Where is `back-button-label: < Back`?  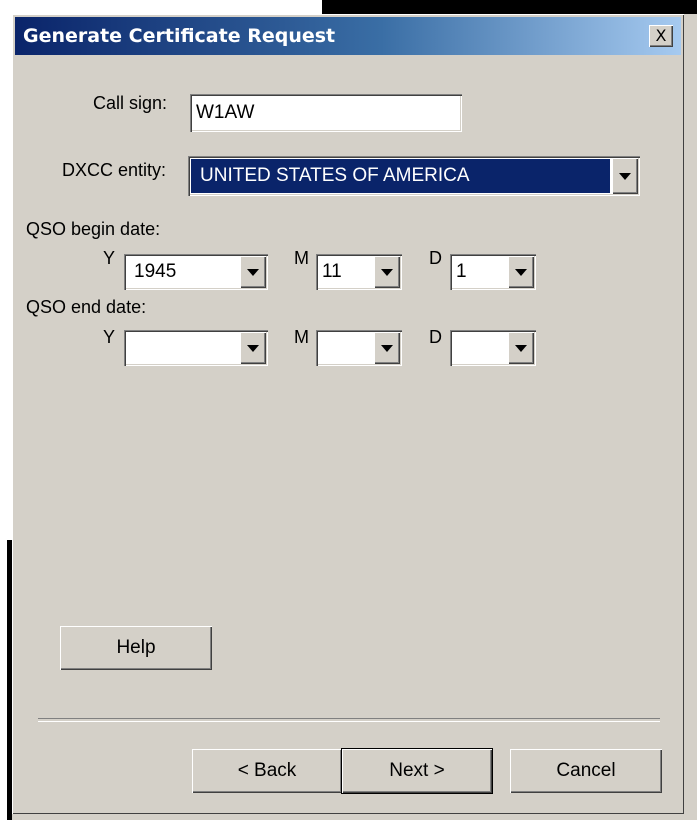 back-button-label: < Back is located at coordinates (267, 770).